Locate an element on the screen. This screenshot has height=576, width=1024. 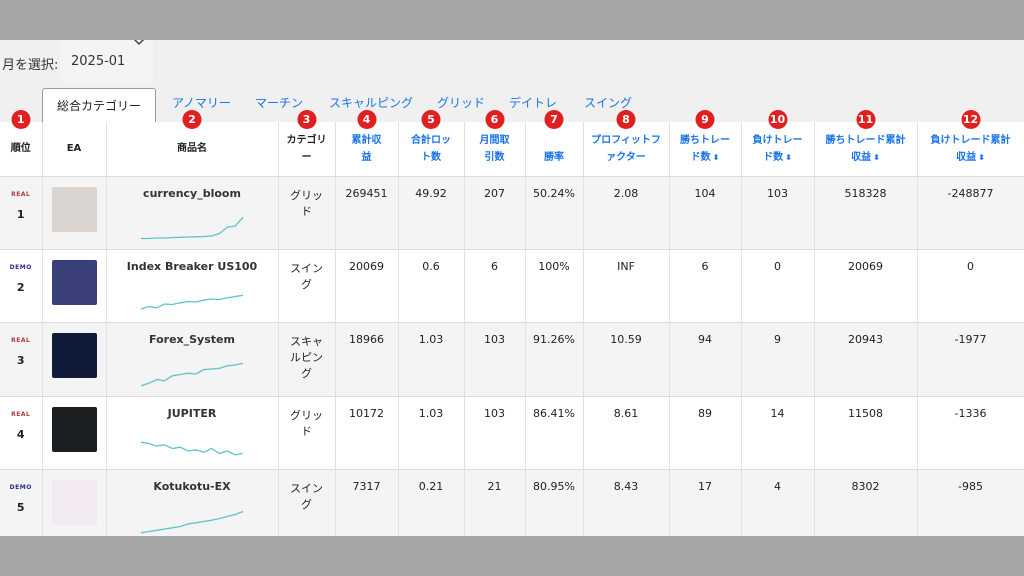
category-cell: スイング is located at coordinates (307, 502).